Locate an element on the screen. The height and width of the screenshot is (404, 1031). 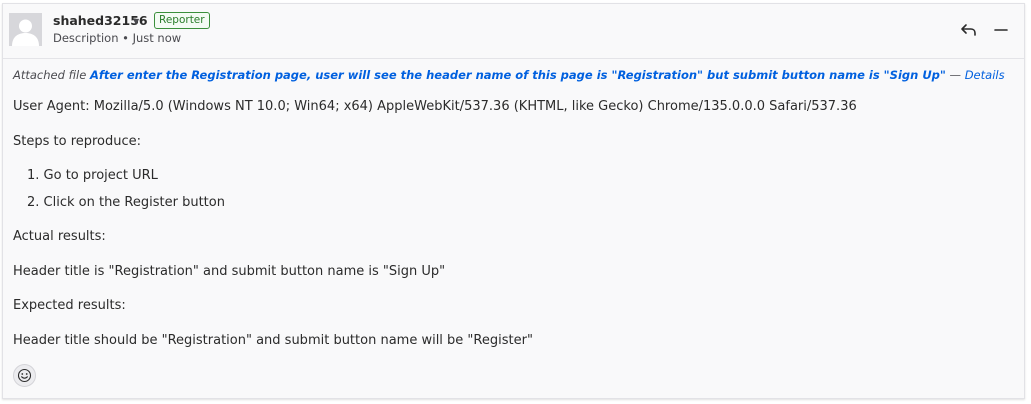
list-item: 1. Go to project URL is located at coordinates (92, 175).